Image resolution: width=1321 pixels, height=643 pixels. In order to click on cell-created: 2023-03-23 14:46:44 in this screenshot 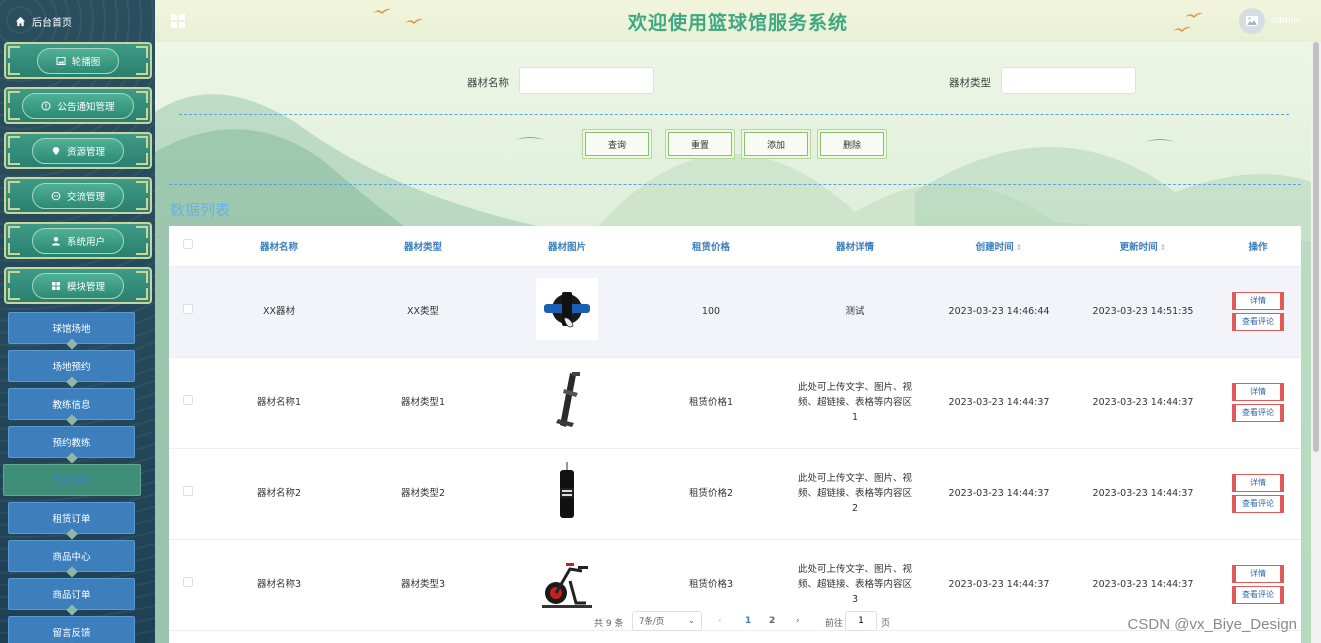, I will do `click(999, 311)`.